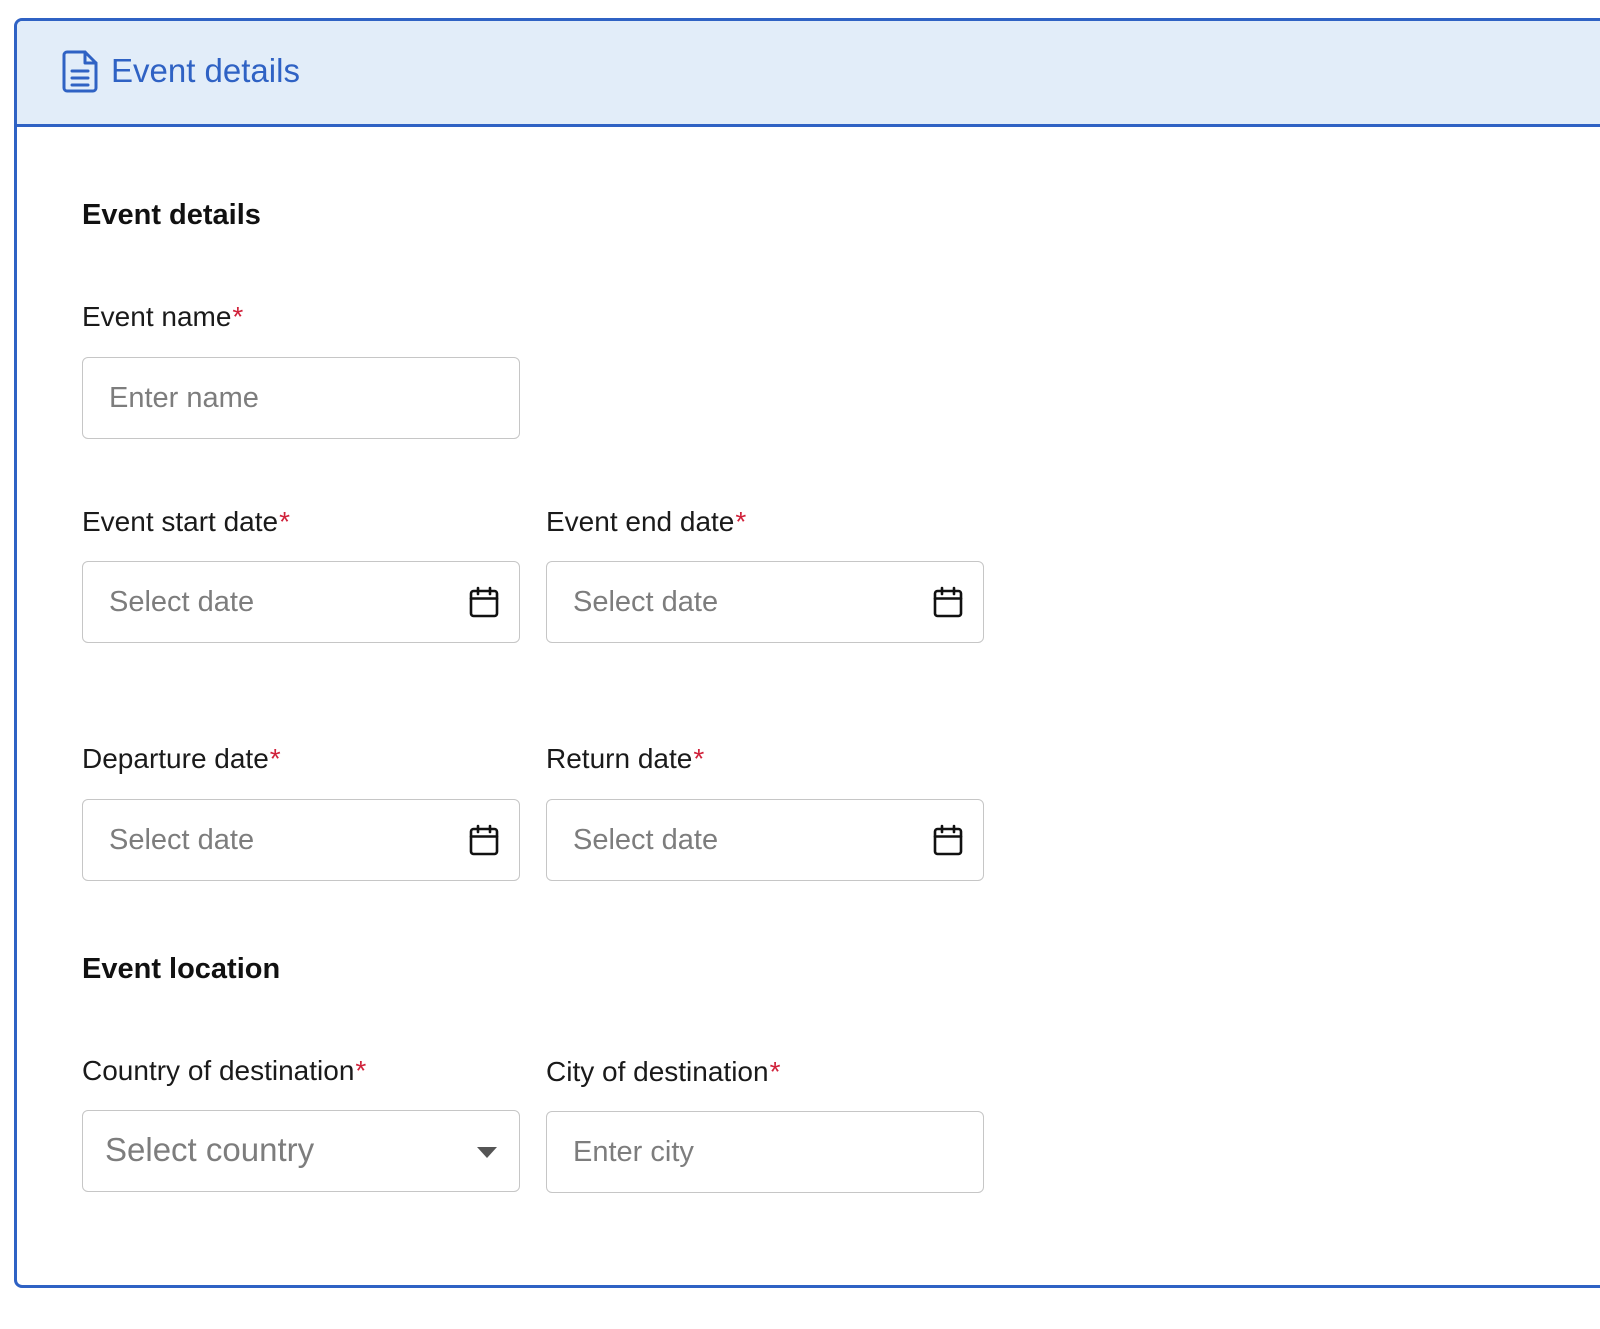 The image size is (1600, 1329). Describe the element at coordinates (487, 1152) in the screenshot. I see `caret-down-icon` at that location.